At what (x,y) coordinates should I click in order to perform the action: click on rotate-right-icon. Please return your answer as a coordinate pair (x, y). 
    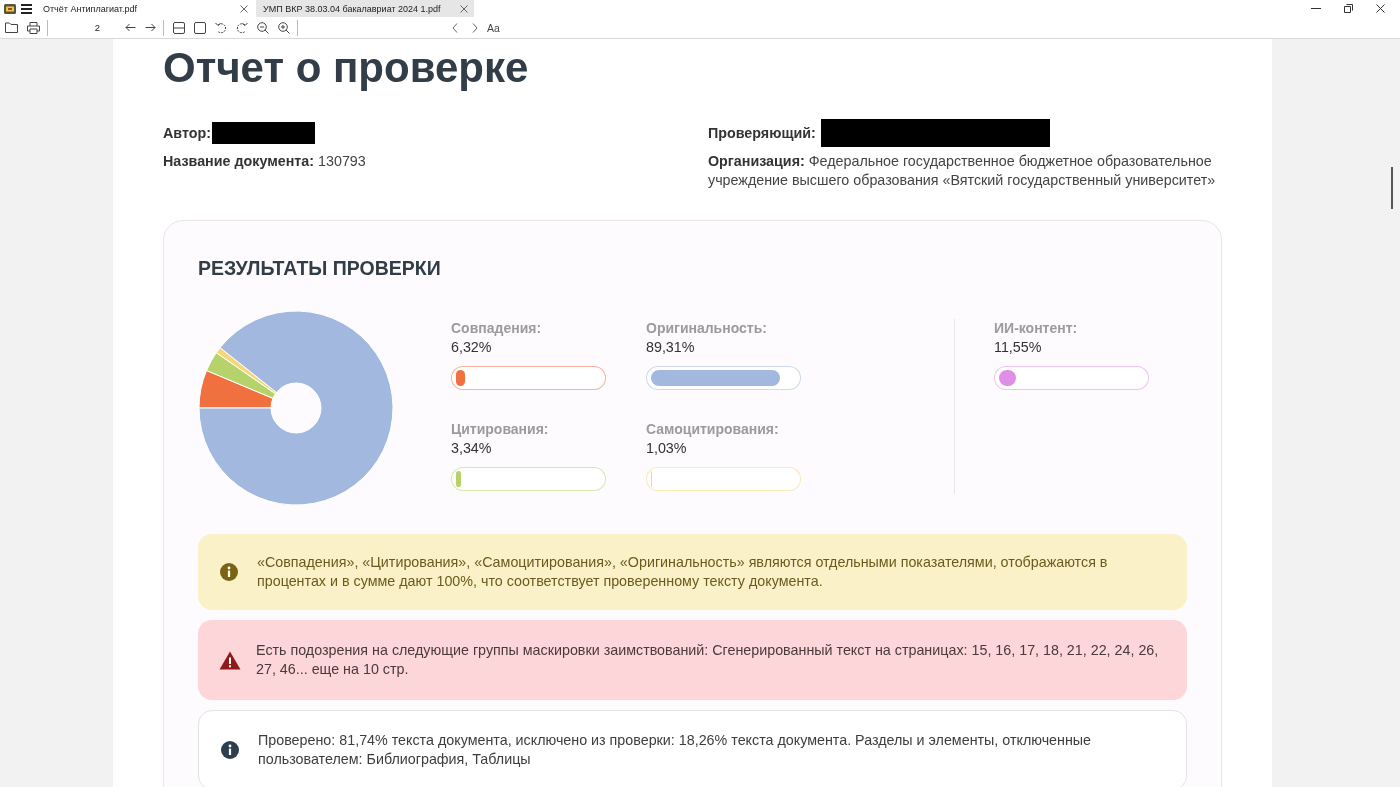
    Looking at the image, I should click on (242, 27).